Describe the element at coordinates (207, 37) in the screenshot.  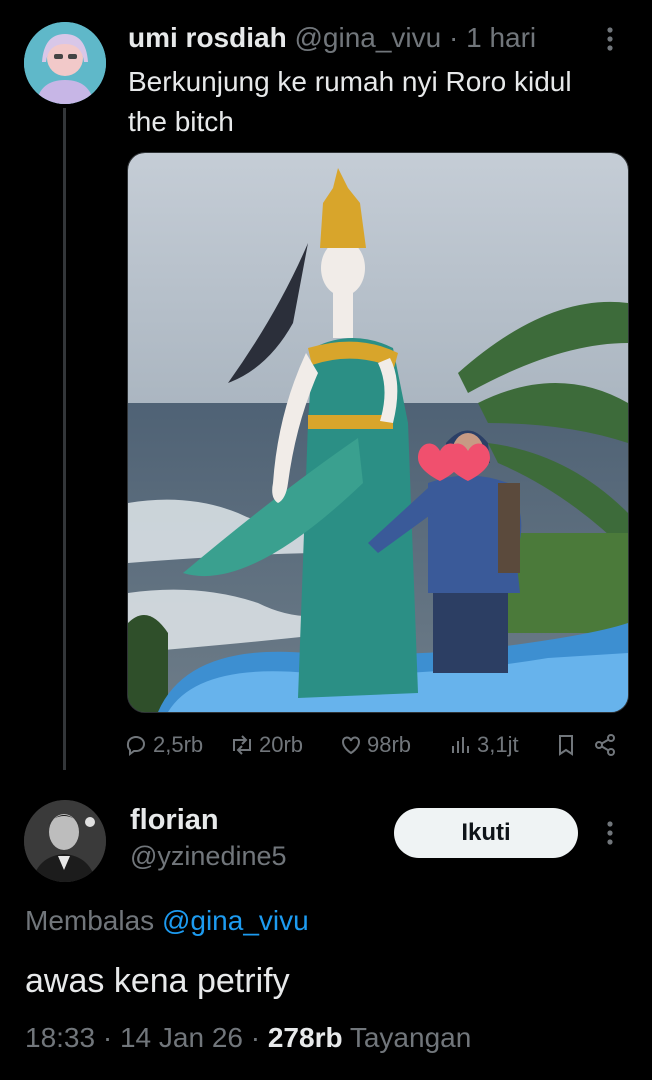
I see `author-name: umi rosdiah` at that location.